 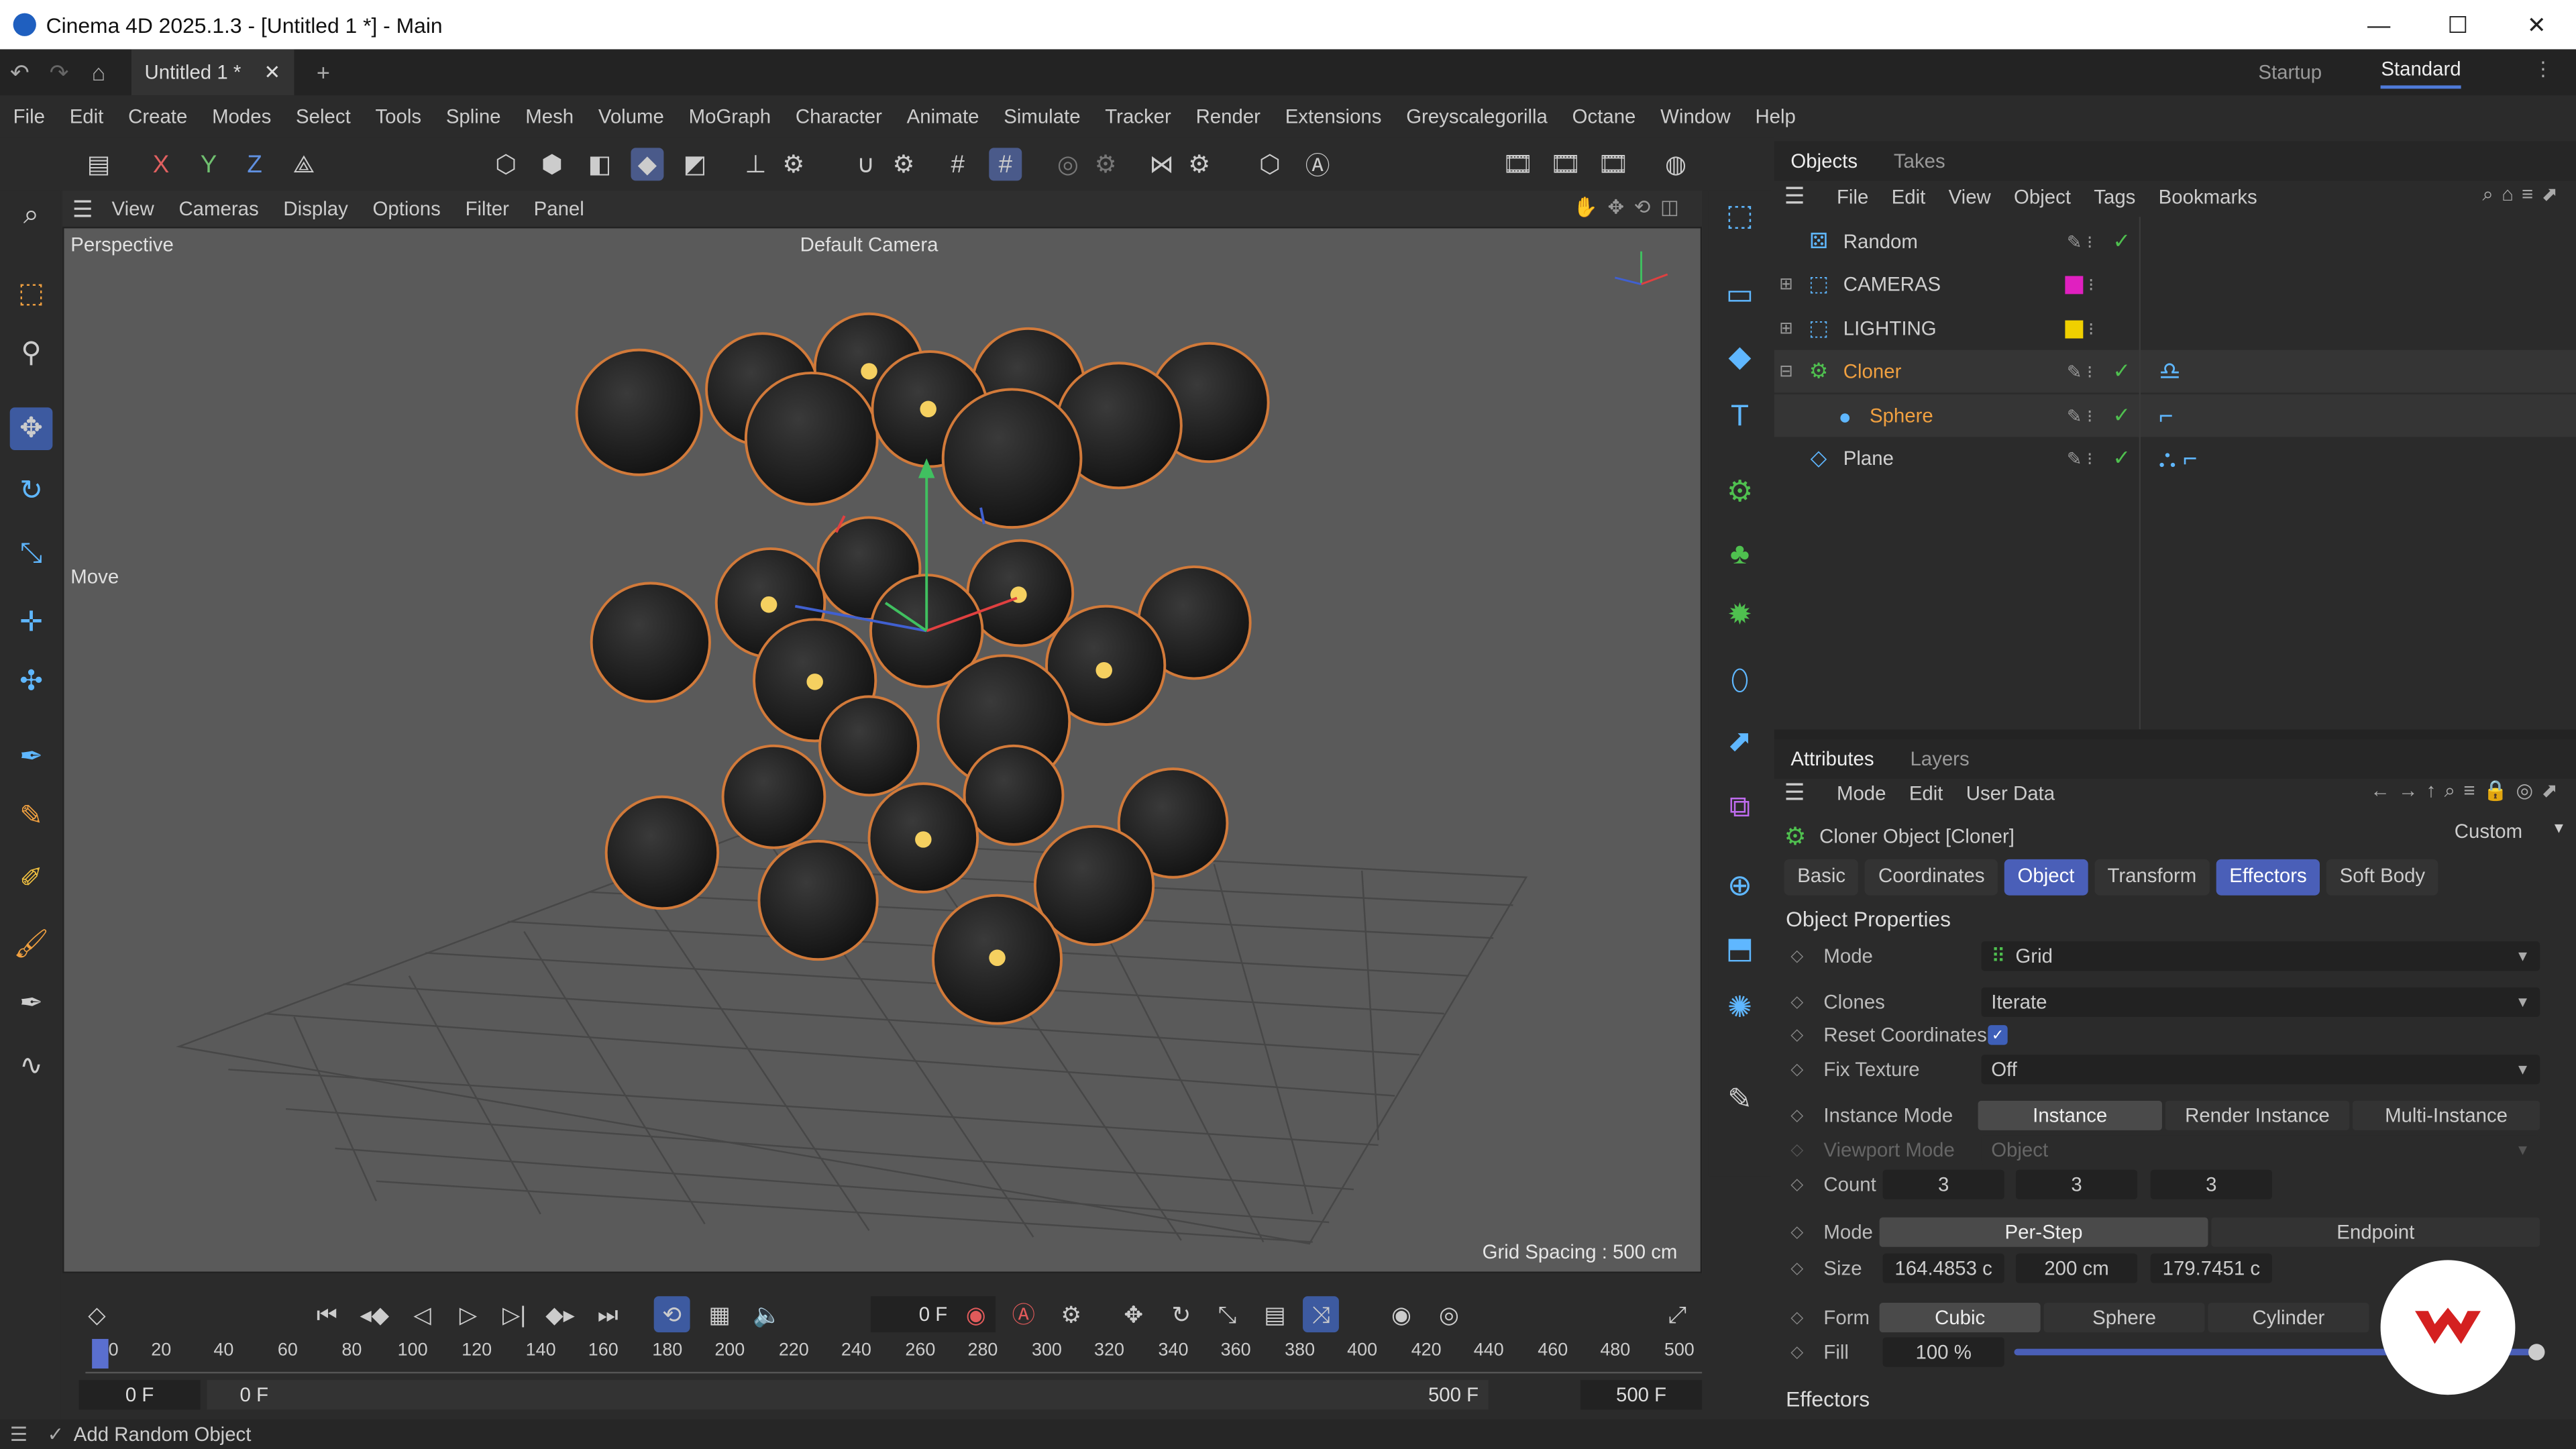 What do you see at coordinates (1740, 215) in the screenshot?
I see `null-object-icon: ⬚` at bounding box center [1740, 215].